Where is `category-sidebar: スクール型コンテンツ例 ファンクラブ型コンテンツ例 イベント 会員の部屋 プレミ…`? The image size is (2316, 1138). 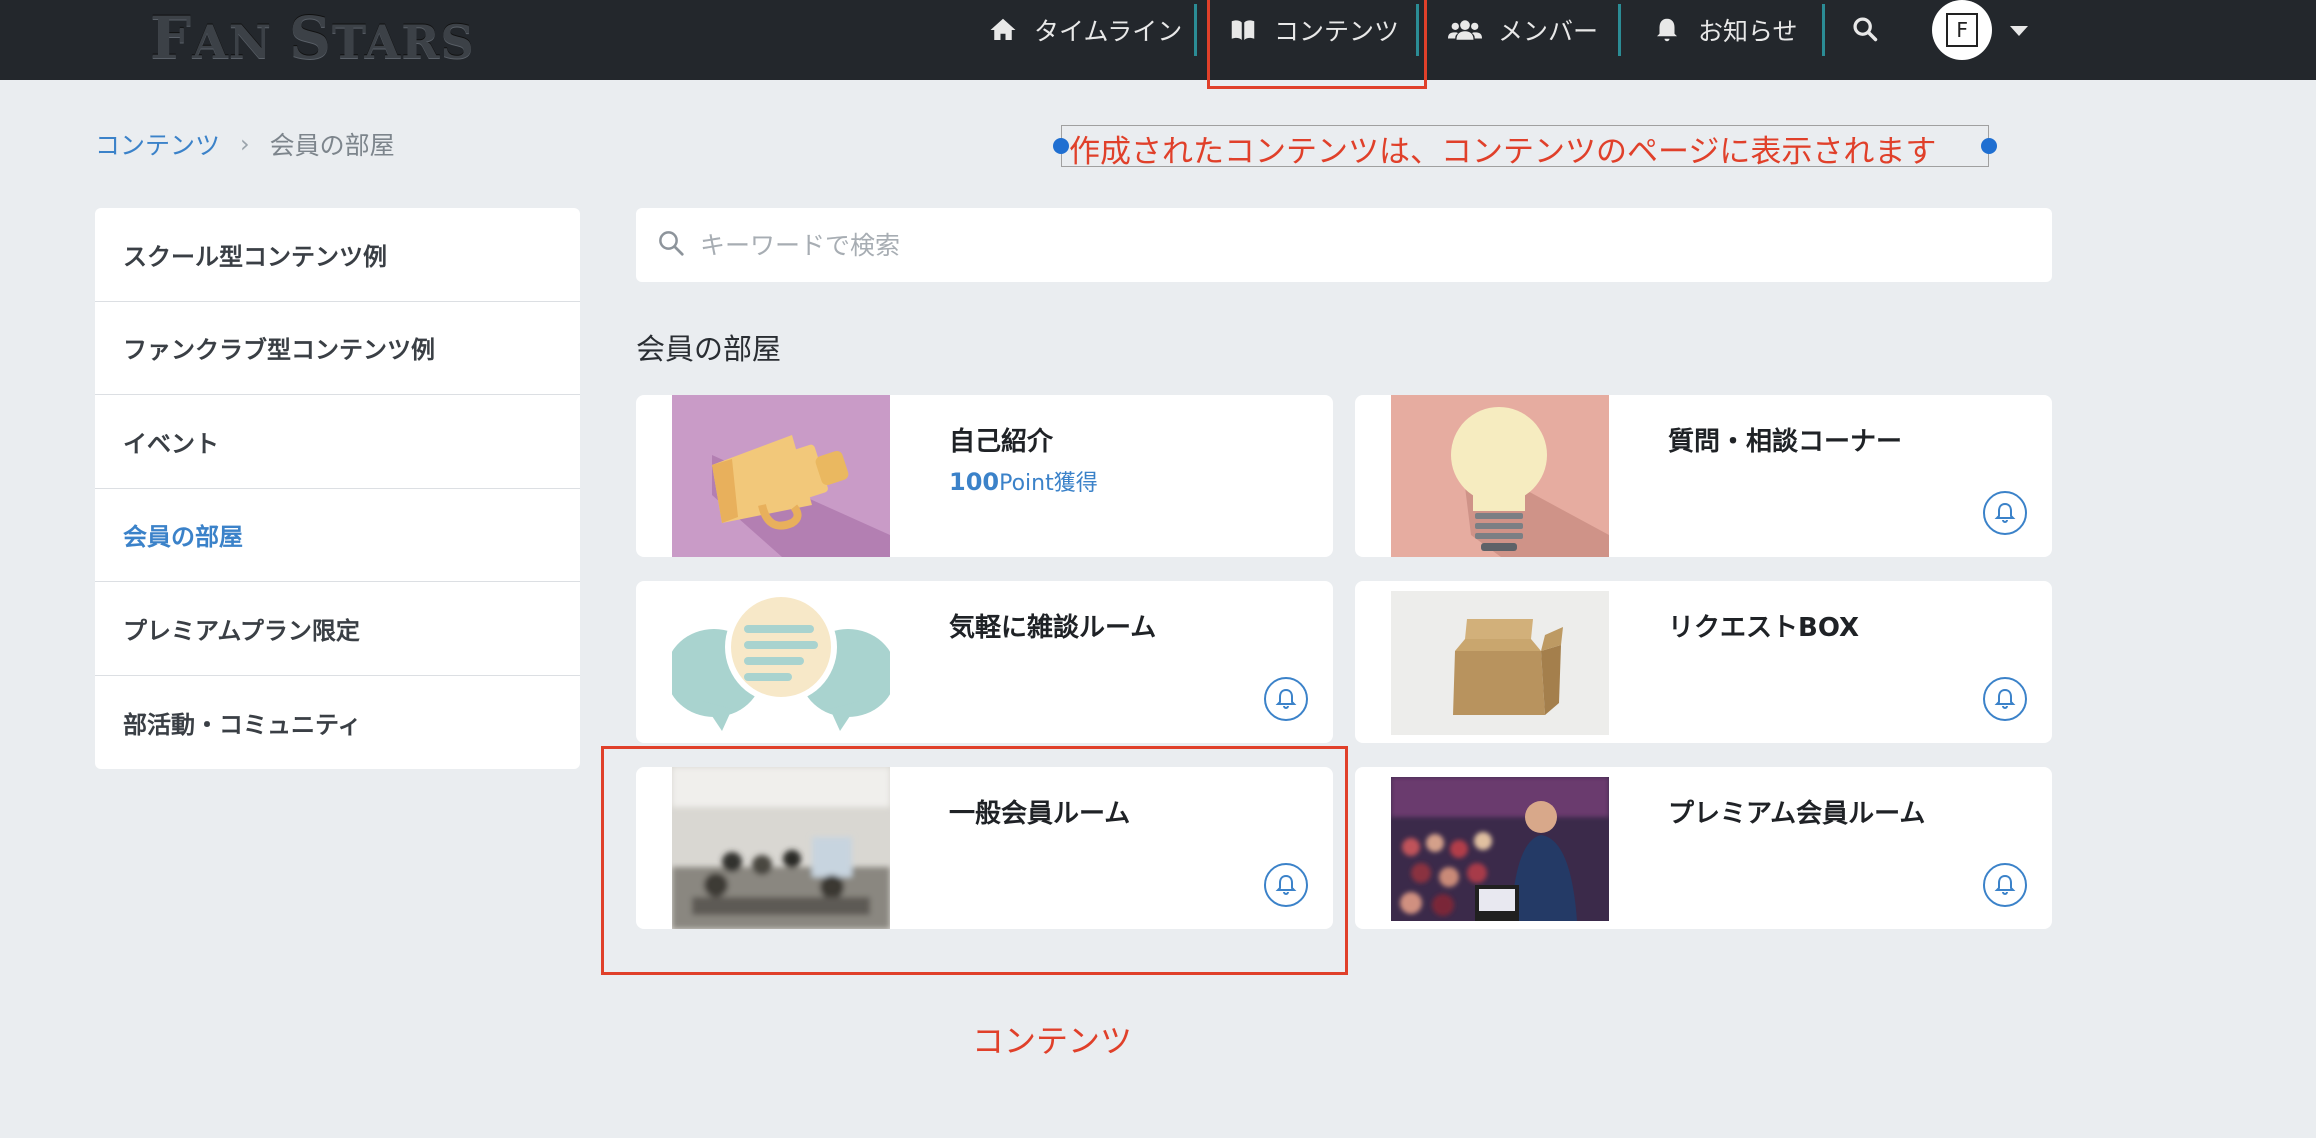 category-sidebar: スクール型コンテンツ例 ファンクラブ型コンテンツ例 イベント 会員の部屋 プレミ… is located at coordinates (337, 488).